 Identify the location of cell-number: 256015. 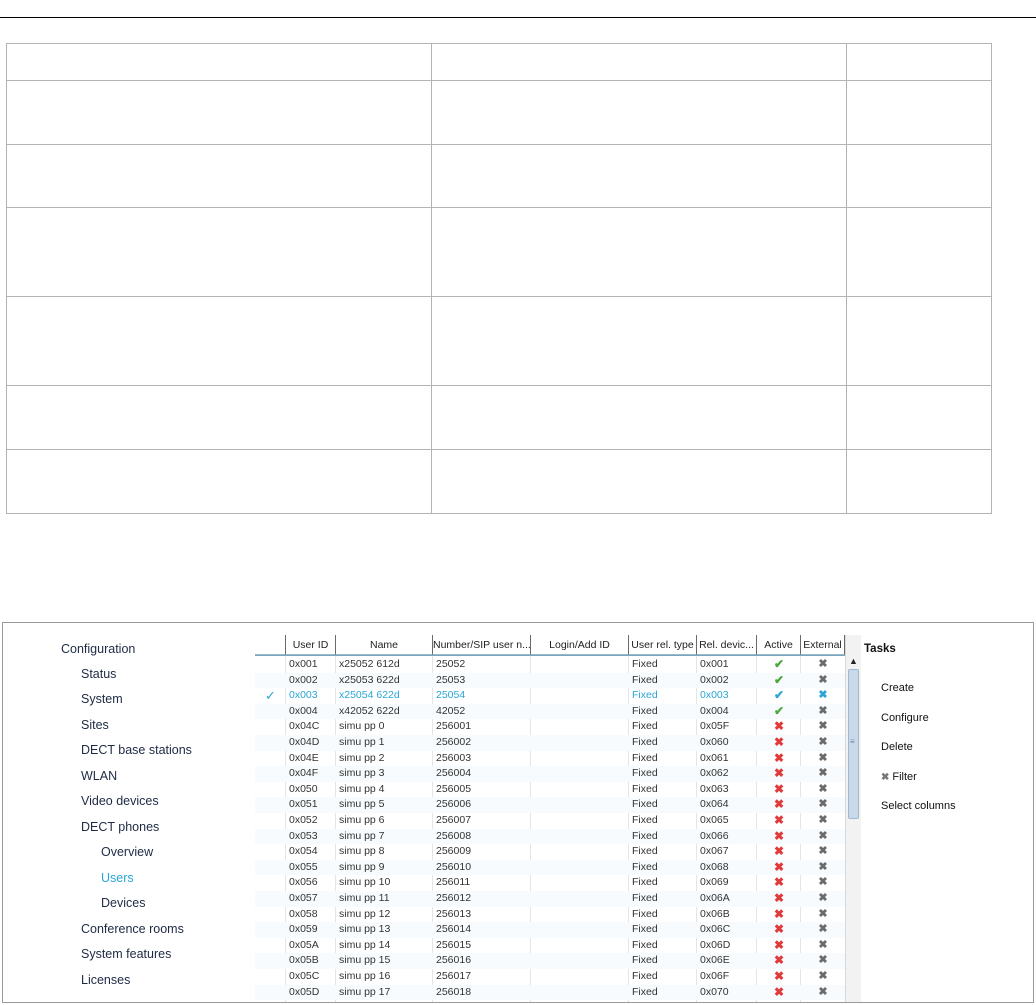
(454, 944).